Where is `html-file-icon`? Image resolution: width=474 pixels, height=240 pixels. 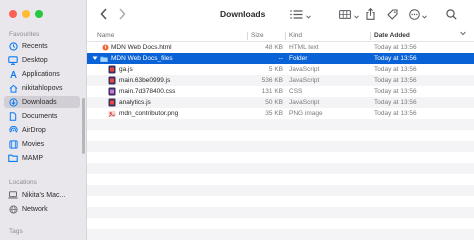 html-file-icon is located at coordinates (105, 47).